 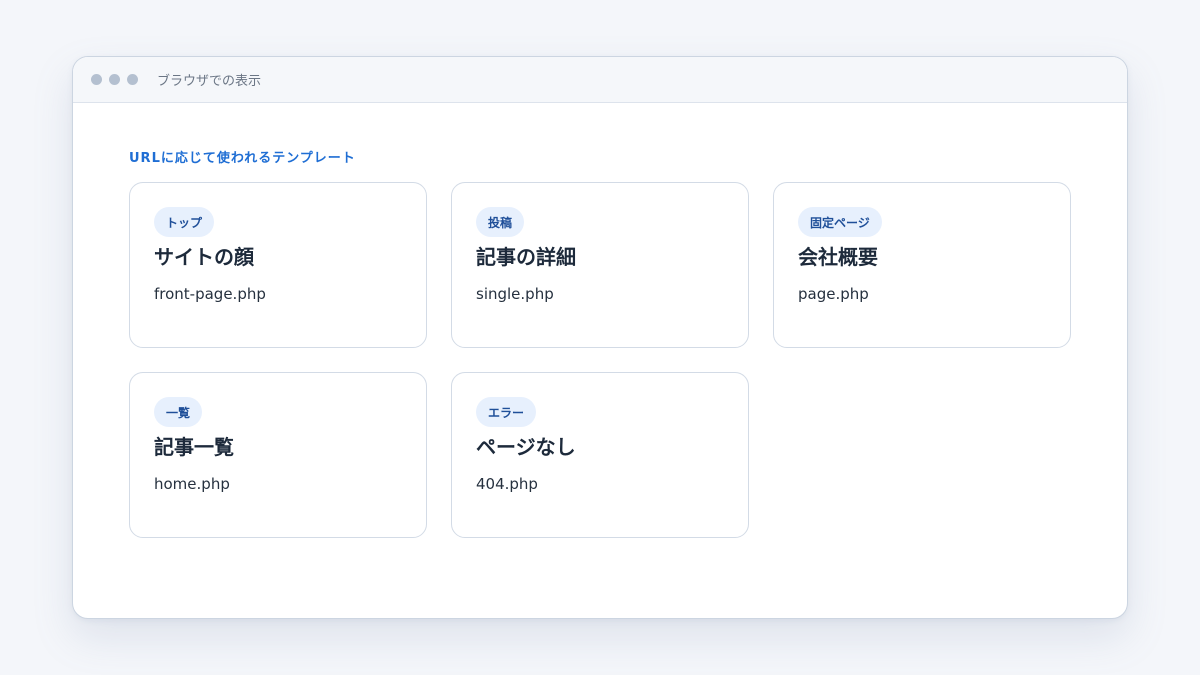 What do you see at coordinates (204, 257) in the screenshot?
I see `card-title: サイトの顔` at bounding box center [204, 257].